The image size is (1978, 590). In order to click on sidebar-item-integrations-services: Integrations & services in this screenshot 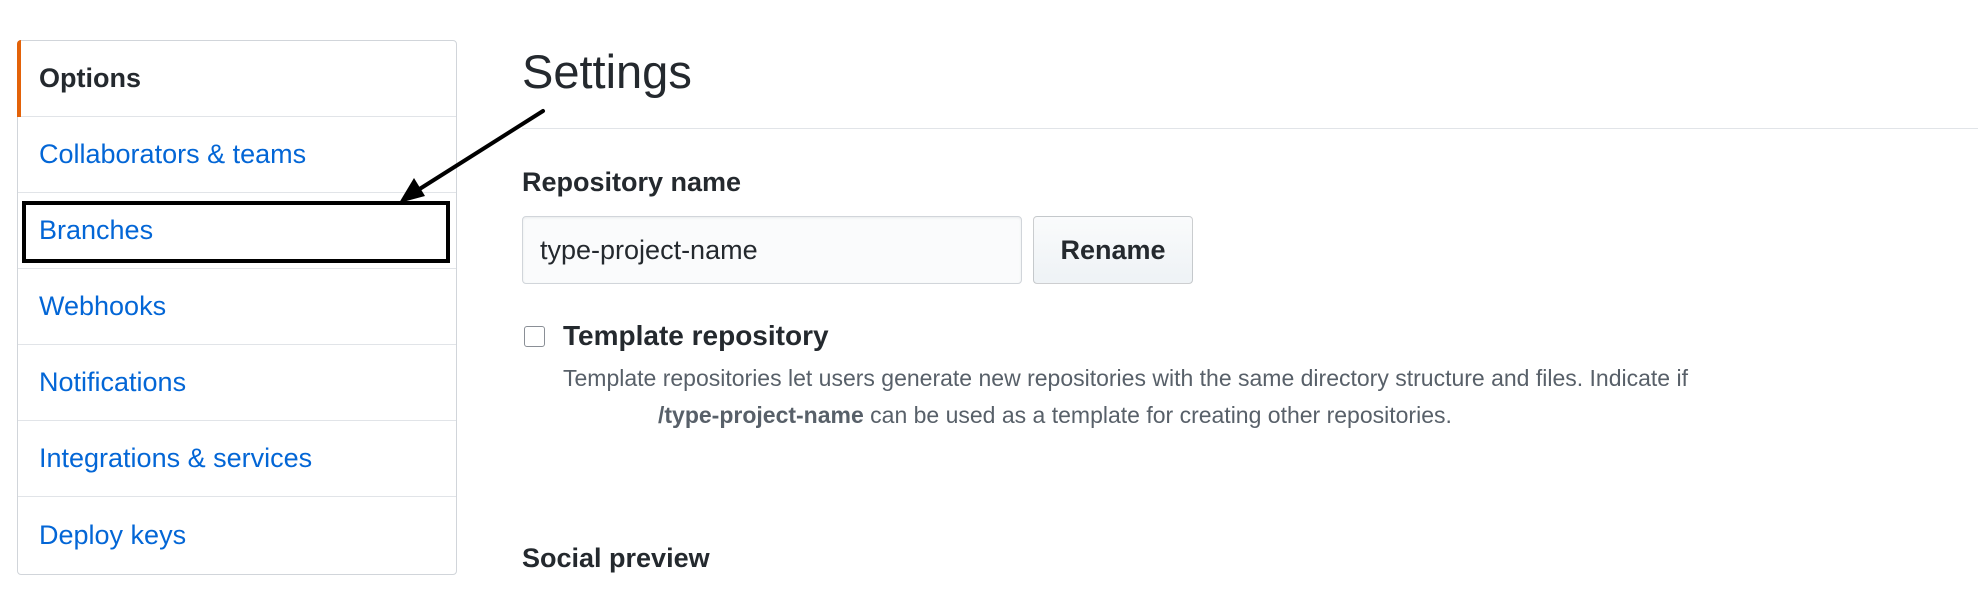, I will do `click(237, 459)`.